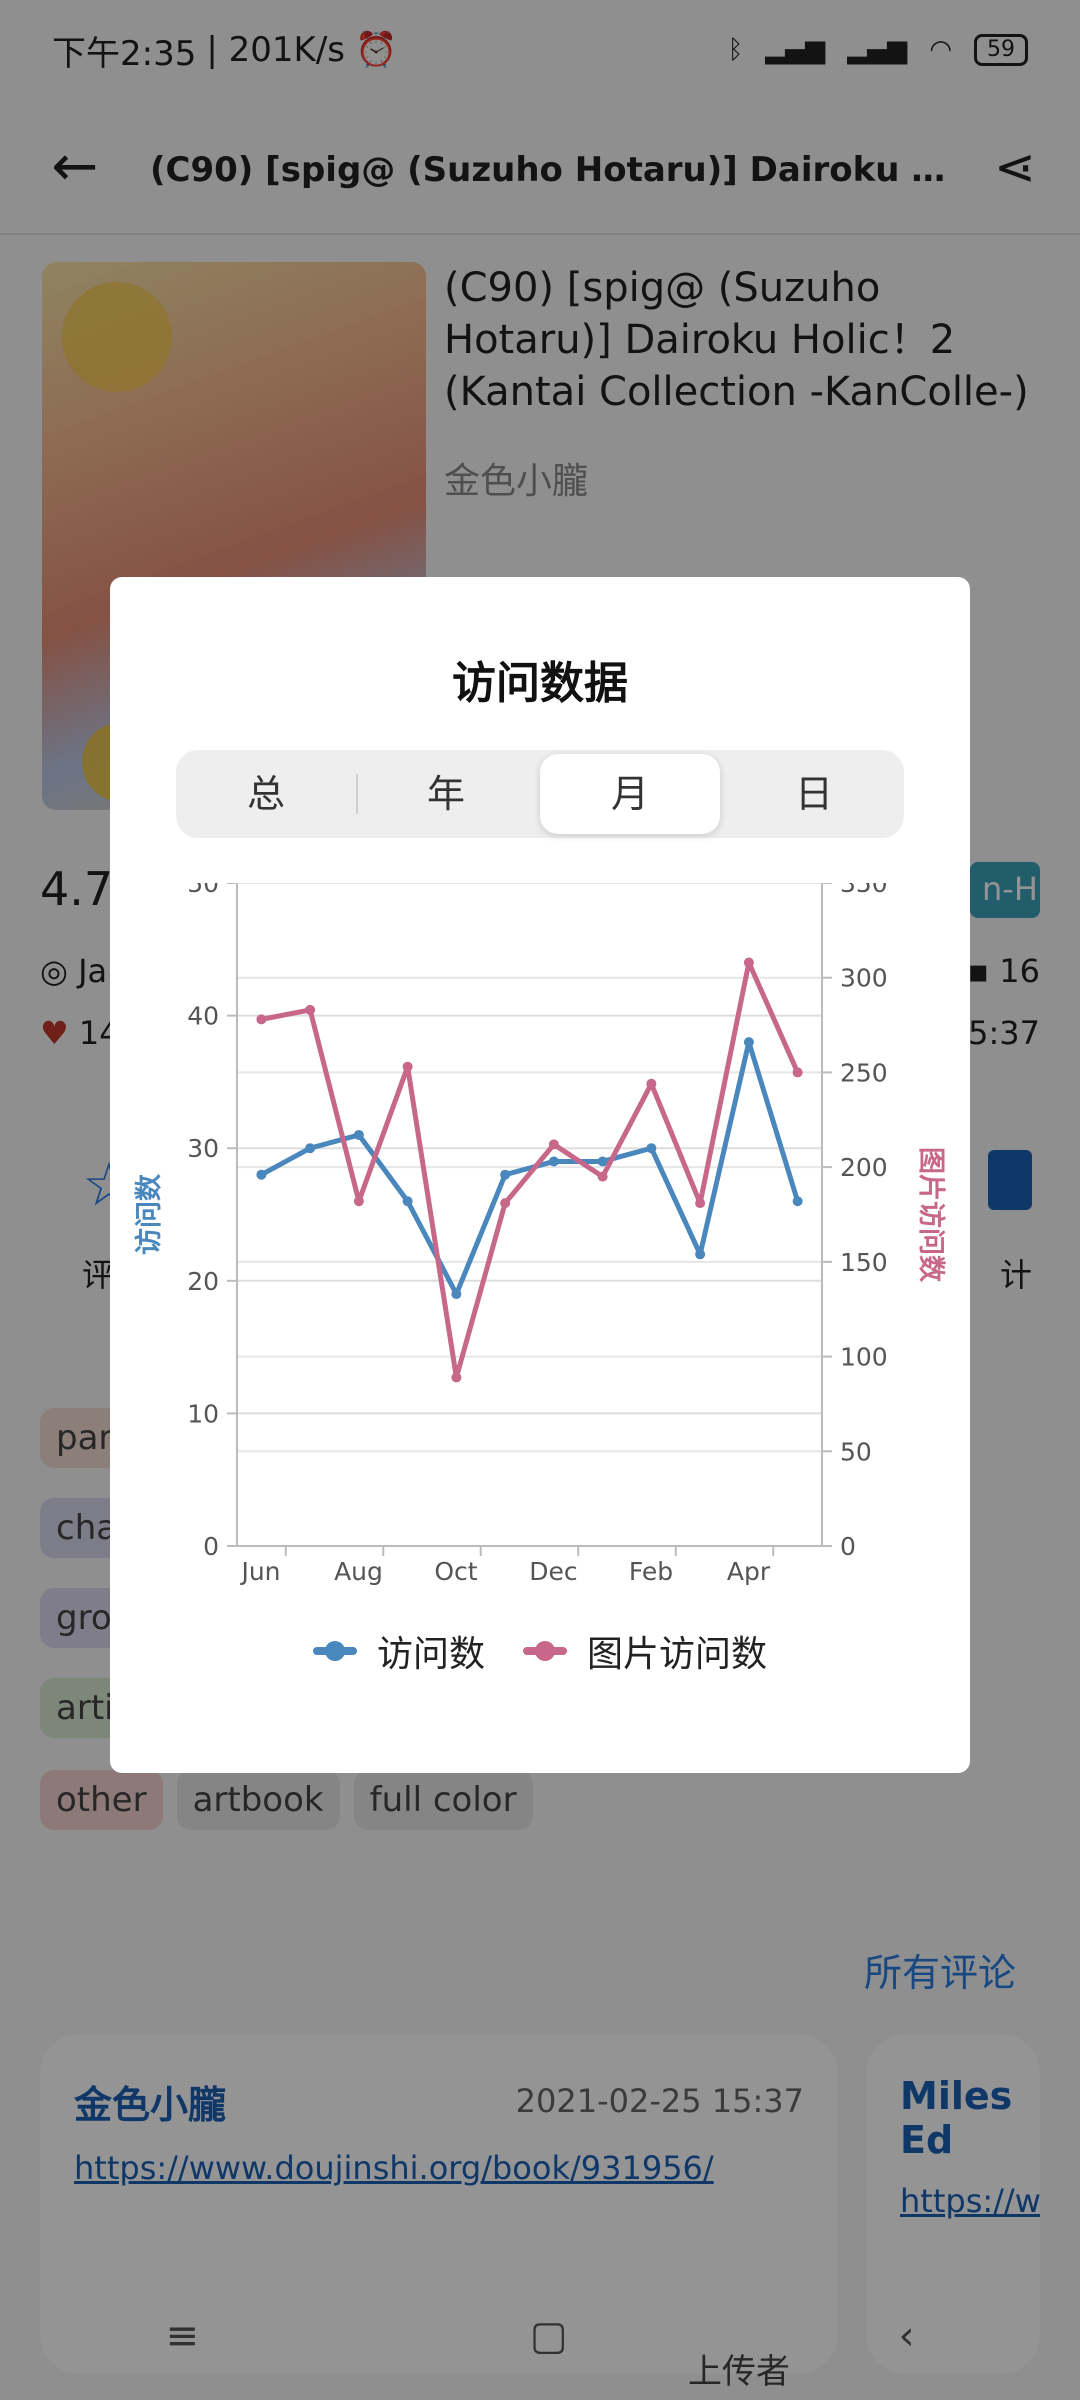 Image resolution: width=1080 pixels, height=2400 pixels. I want to click on y-right-axis-title: 图片访问数, so click(930, 1215).